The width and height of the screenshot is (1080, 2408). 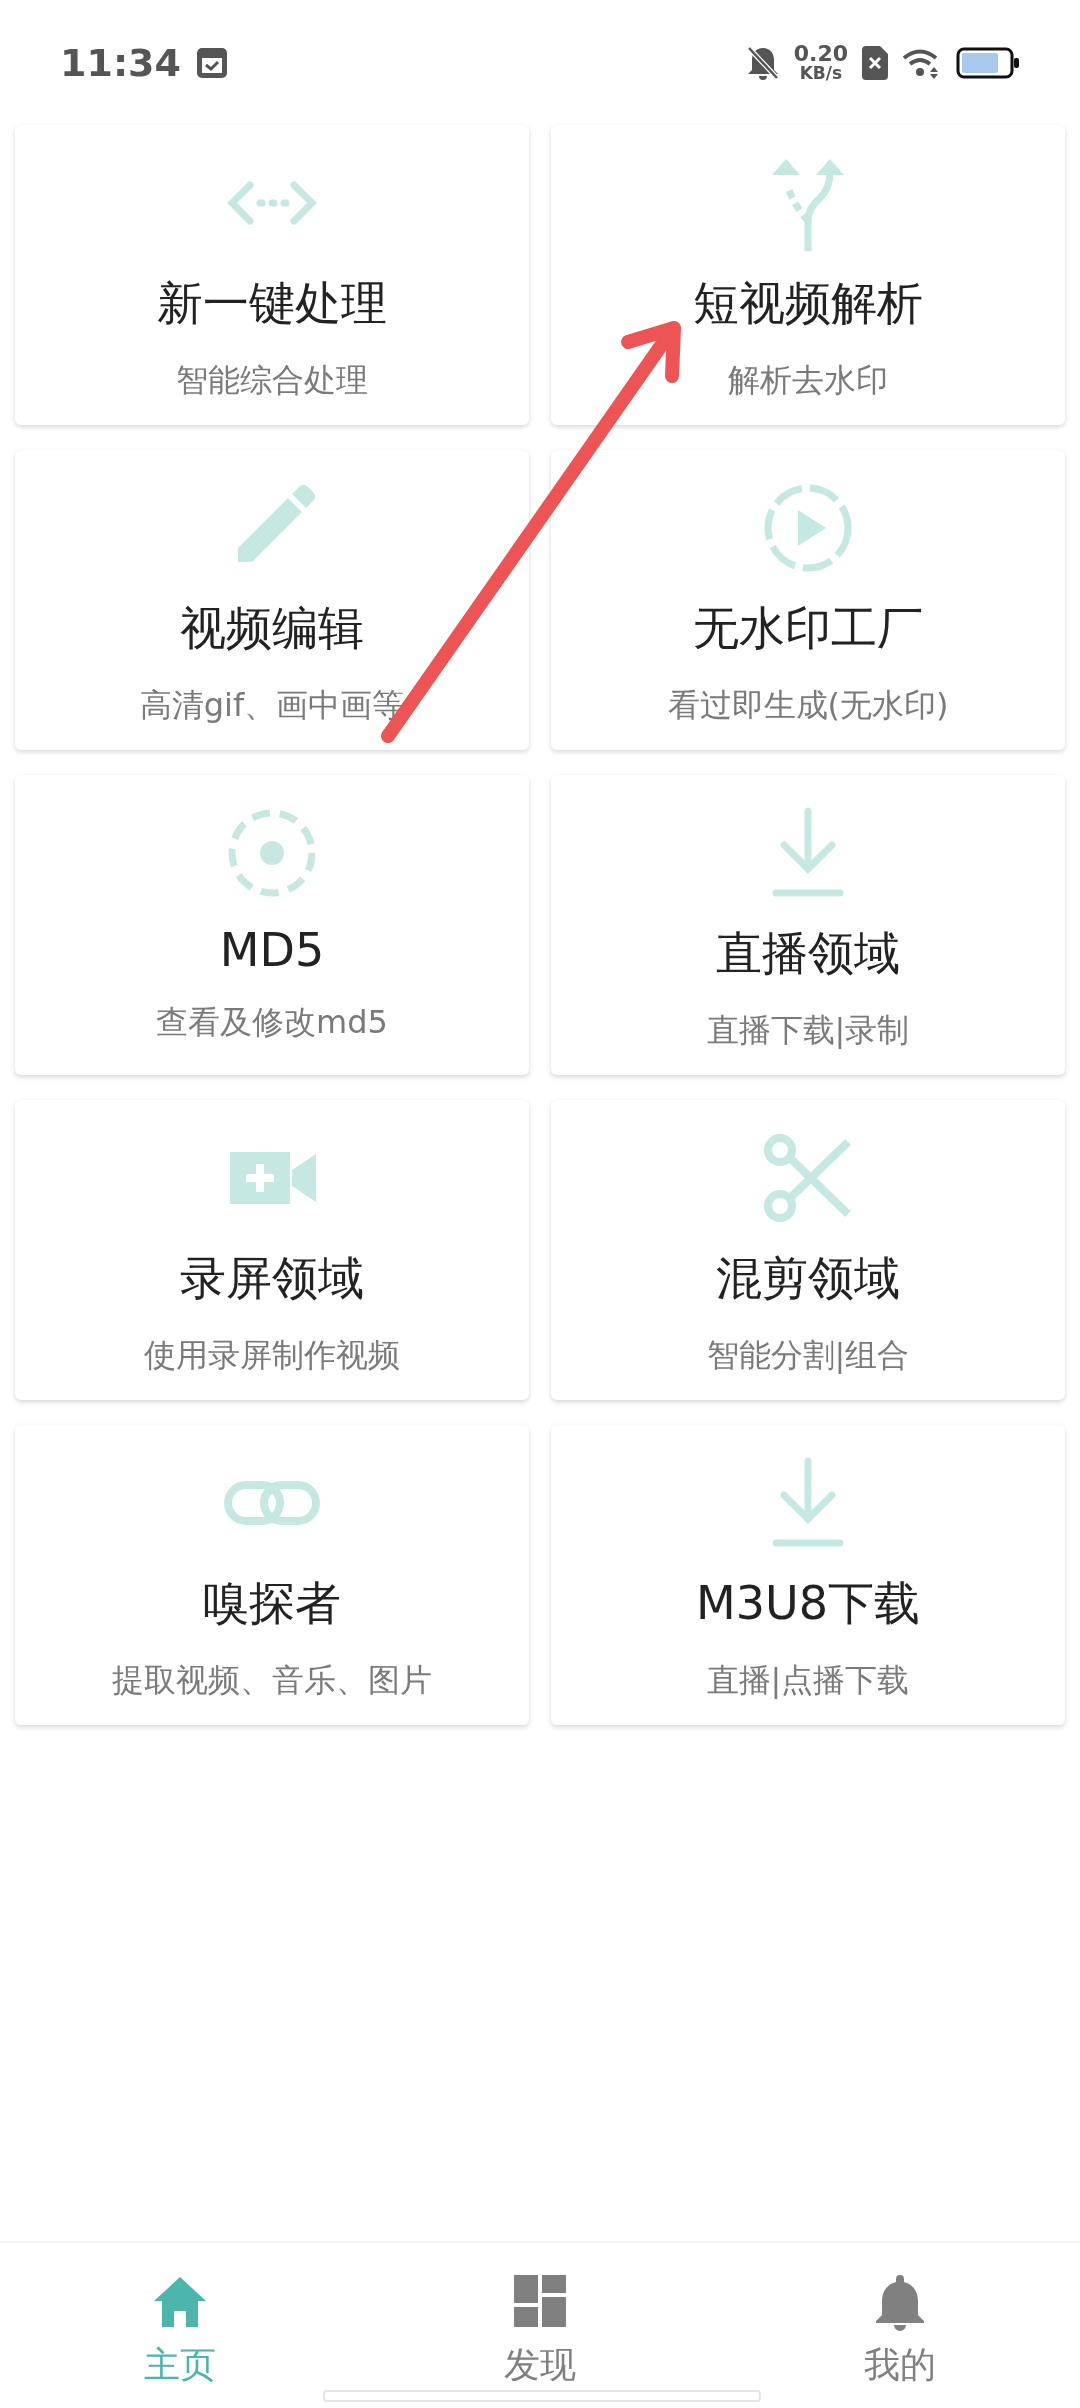 I want to click on card-title: 录屏领域, so click(x=272, y=1278).